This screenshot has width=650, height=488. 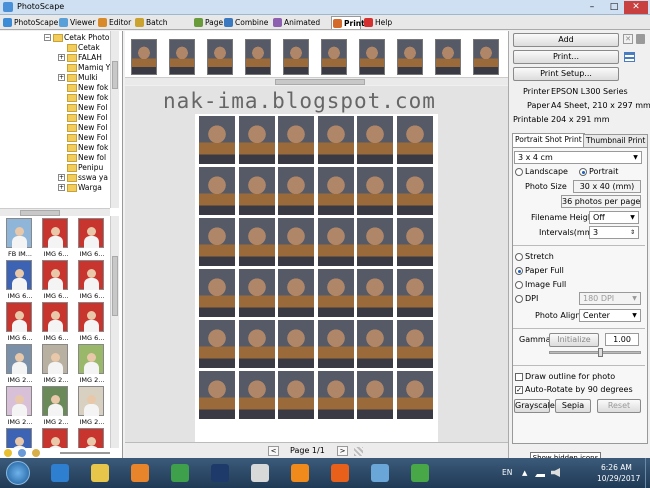 I want to click on tree-folder-item: + Warga, so click(x=80, y=188).